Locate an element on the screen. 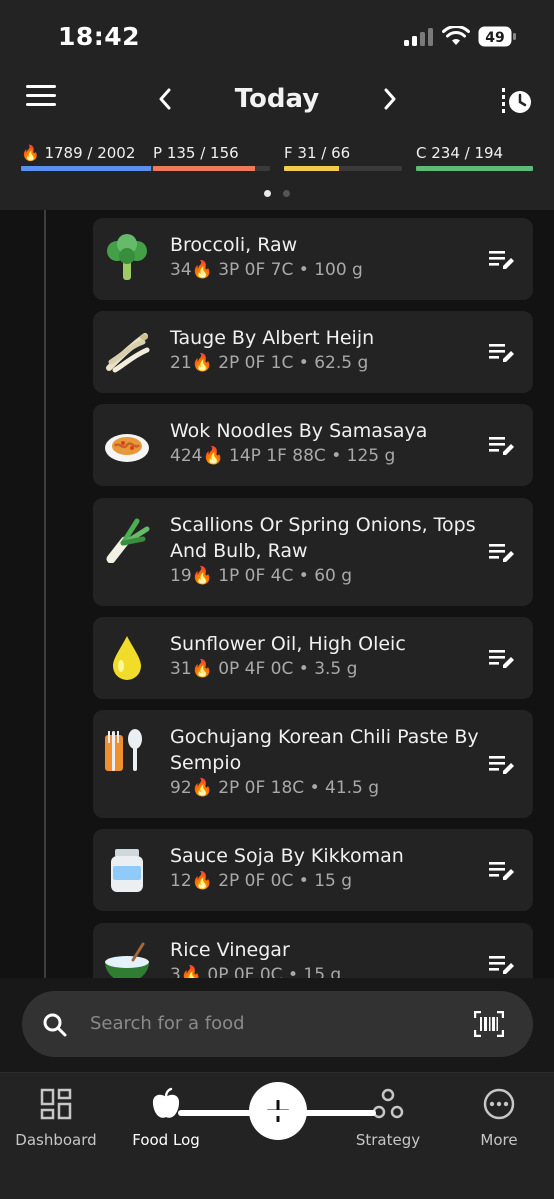 The height and width of the screenshot is (1199, 554). broccoli-icon is located at coordinates (127, 257).